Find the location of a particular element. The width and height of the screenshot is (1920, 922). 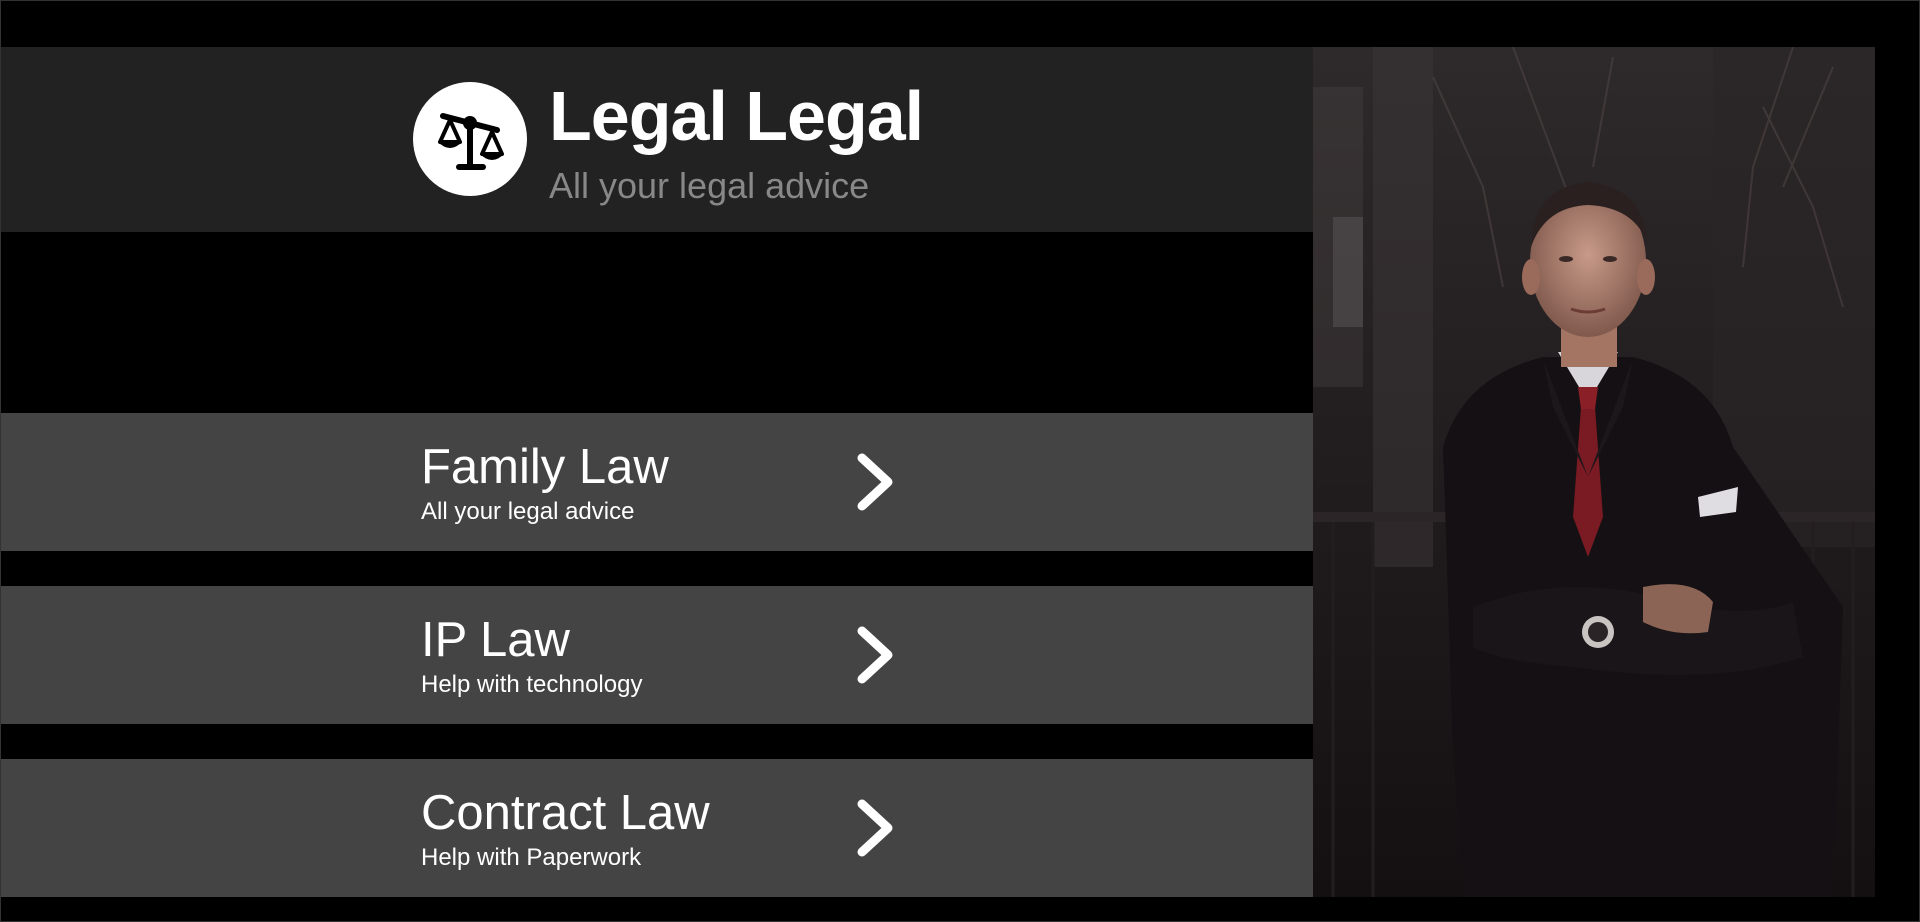

service-subtitle: Help with technology is located at coordinates (532, 684).